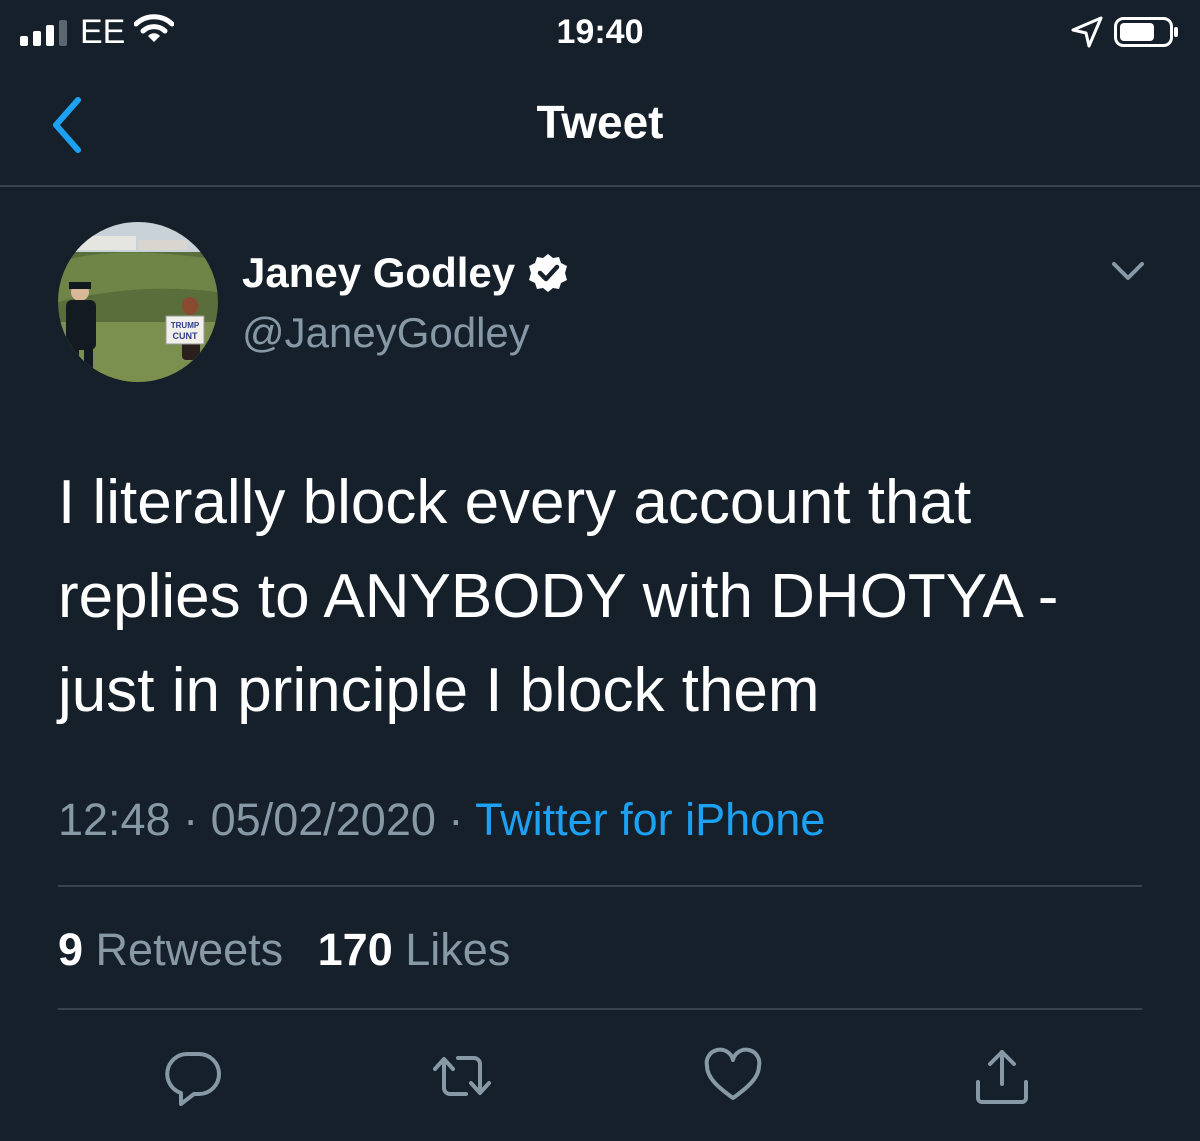  What do you see at coordinates (1087, 32) in the screenshot?
I see `location-arrow-icon` at bounding box center [1087, 32].